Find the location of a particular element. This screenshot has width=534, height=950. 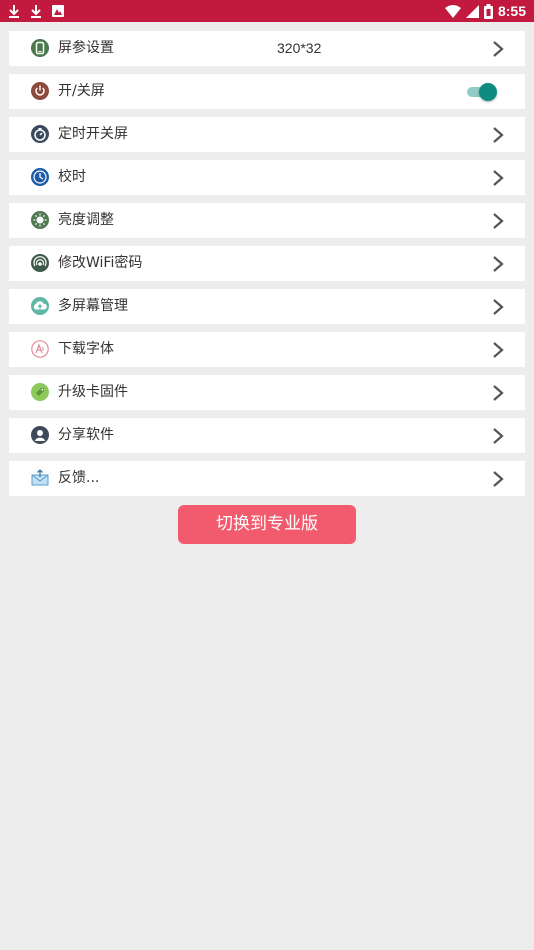

settings-item-label: 开/关屏 is located at coordinates (81, 91).